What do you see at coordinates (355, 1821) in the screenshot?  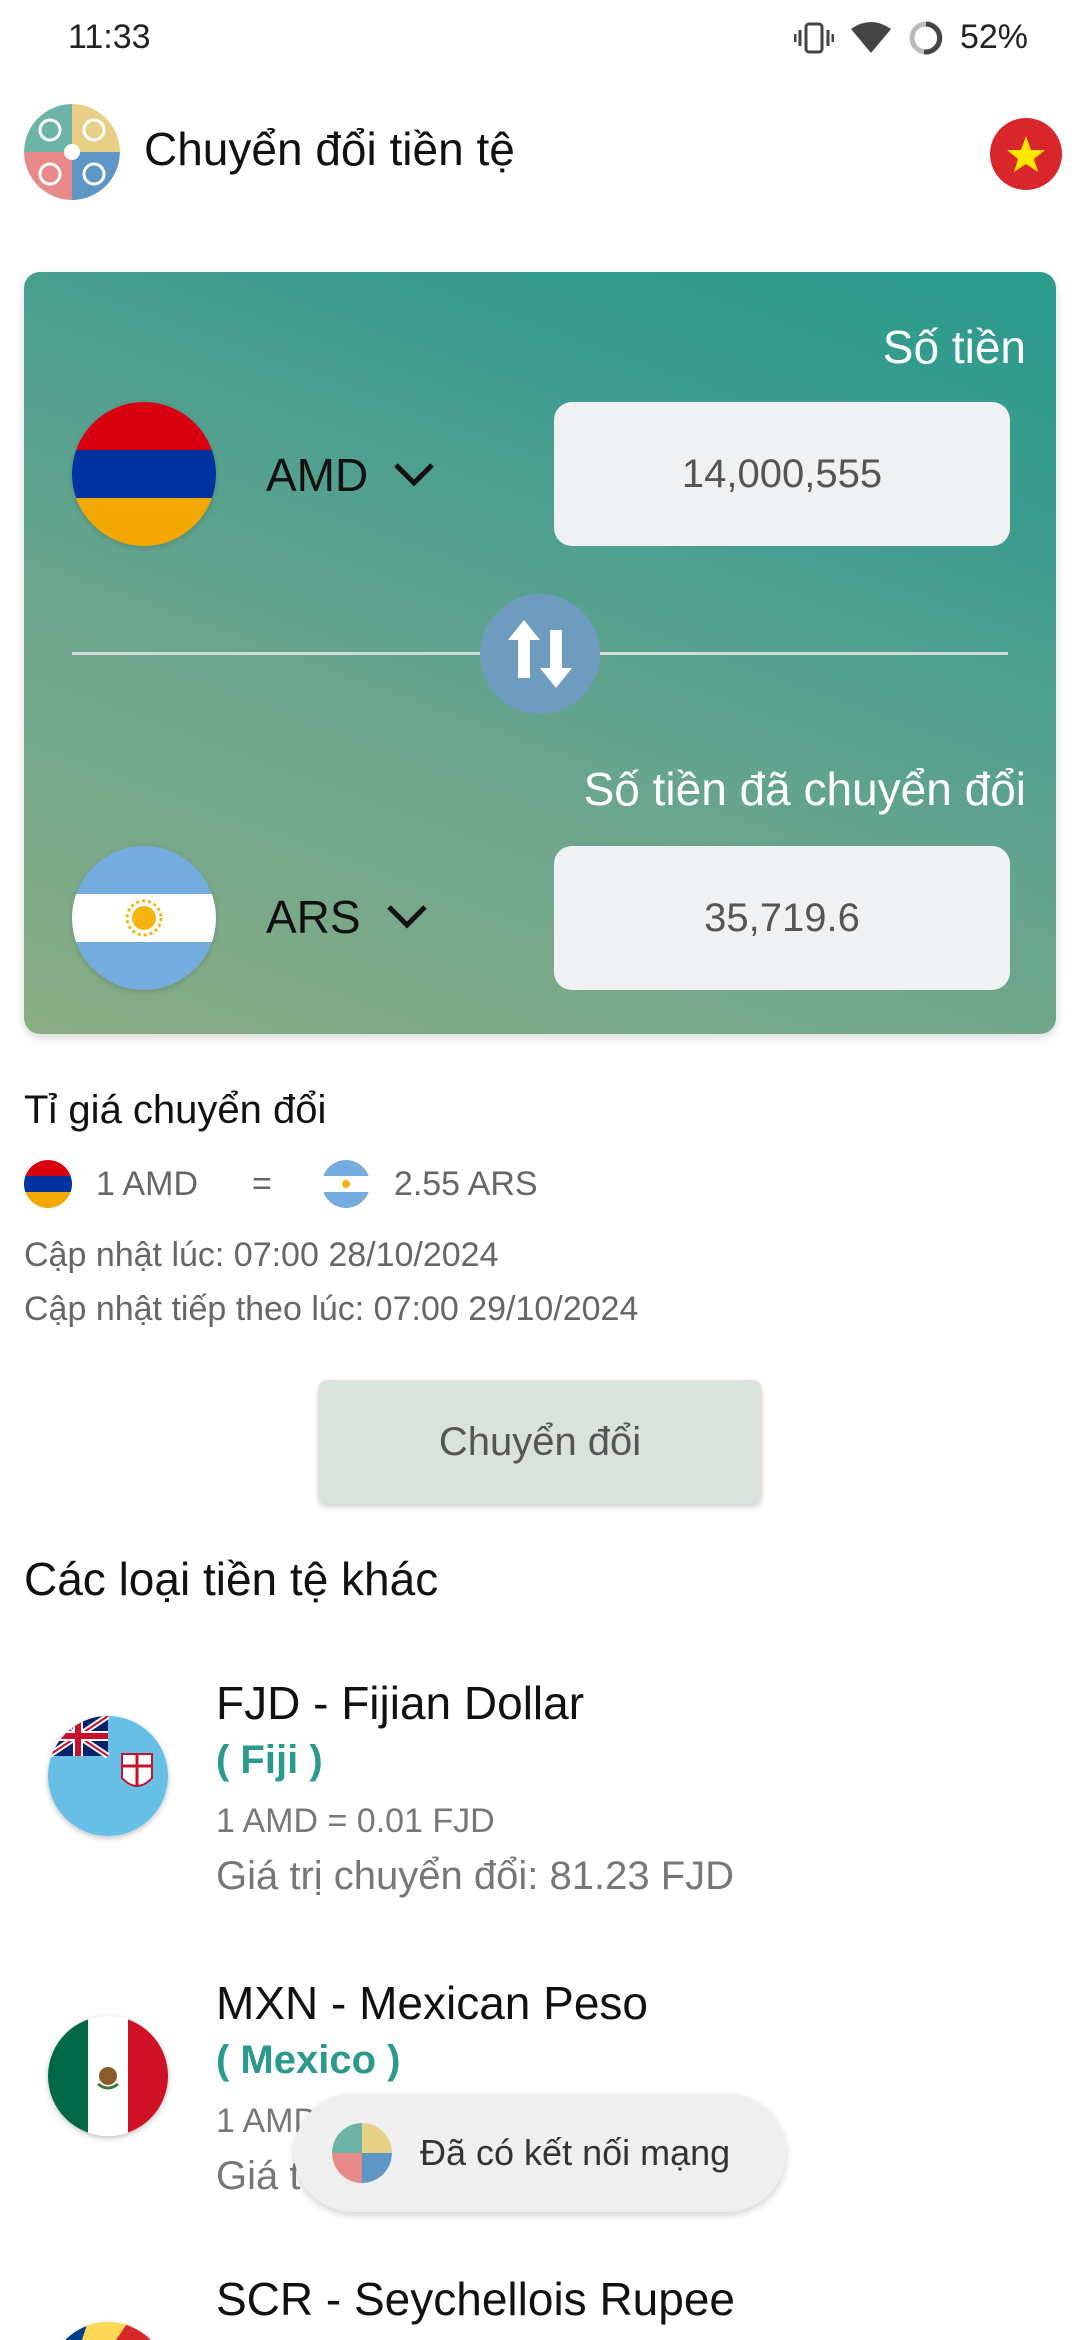 I see `currency-rate: 1 AMD = 0.01 FJD` at bounding box center [355, 1821].